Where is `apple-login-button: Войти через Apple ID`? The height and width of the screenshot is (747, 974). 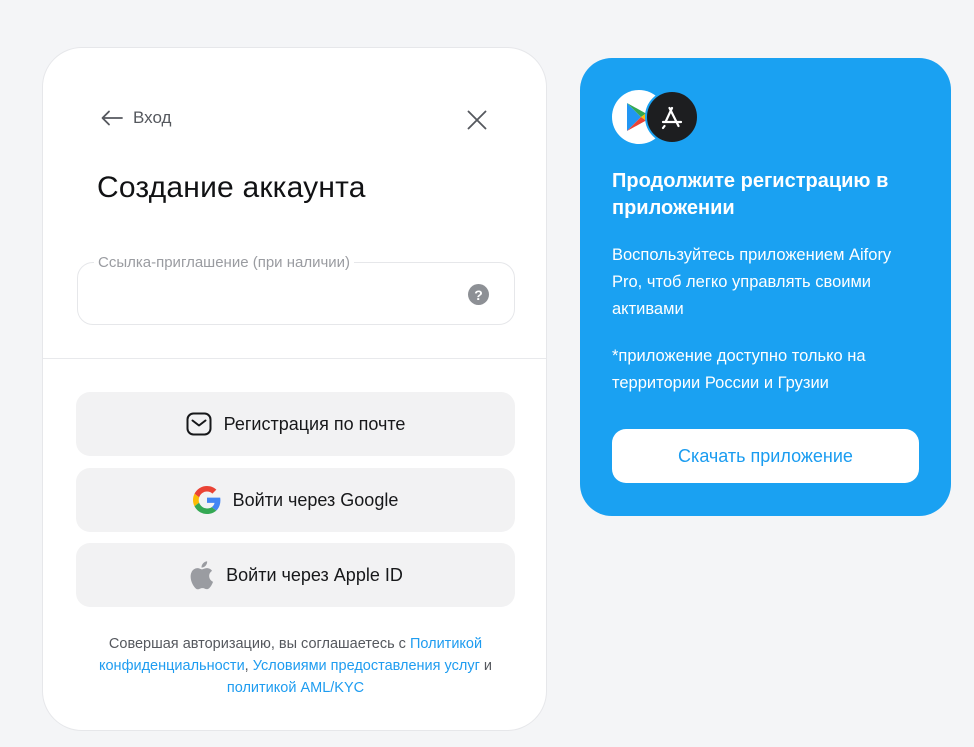 apple-login-button: Войти через Apple ID is located at coordinates (295, 575).